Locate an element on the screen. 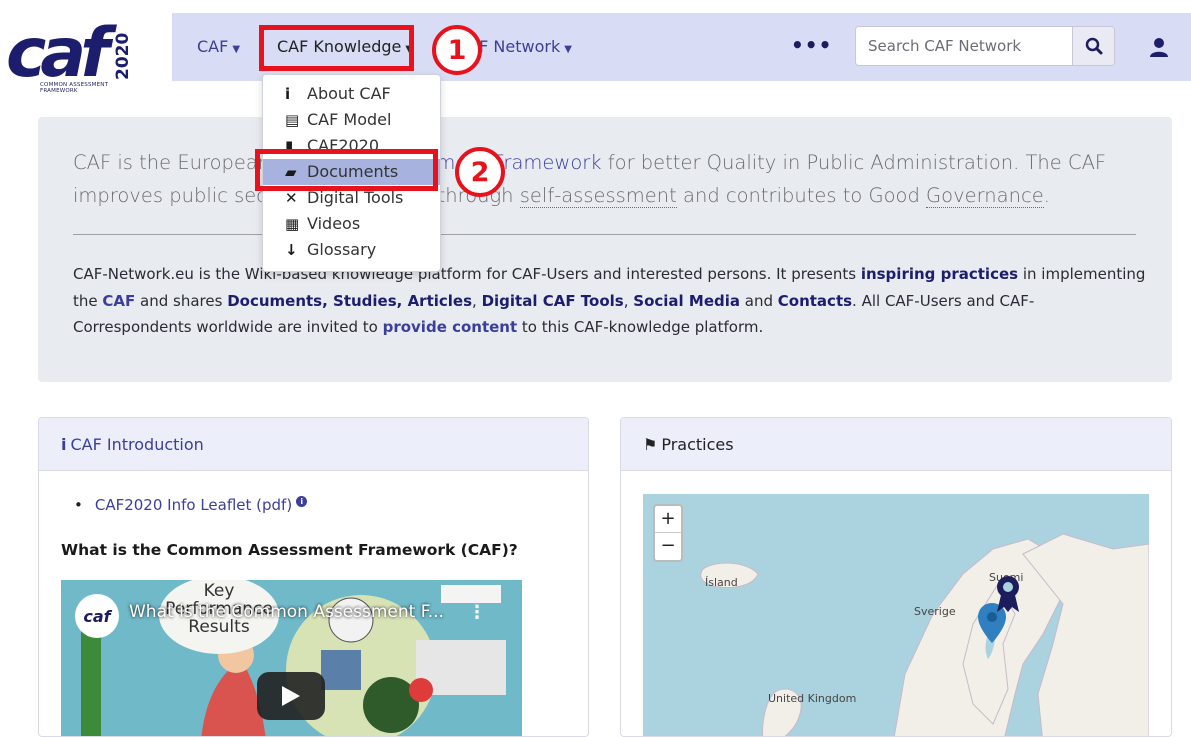 This screenshot has width=1191, height=737. info-circle-icon: i is located at coordinates (302, 501).